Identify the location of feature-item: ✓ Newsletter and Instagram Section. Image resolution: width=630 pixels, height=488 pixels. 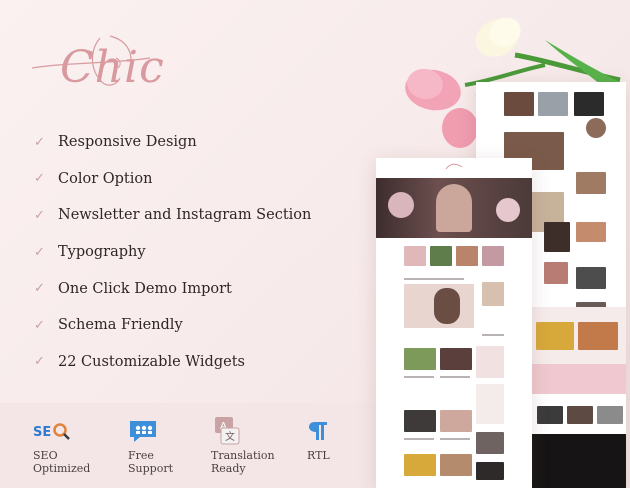
(172, 215).